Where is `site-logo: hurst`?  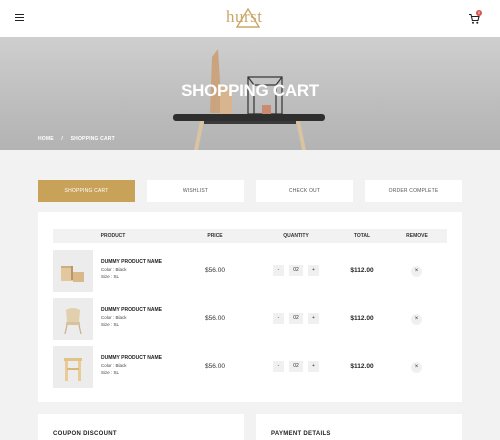
site-logo: hurst is located at coordinates (250, 18).